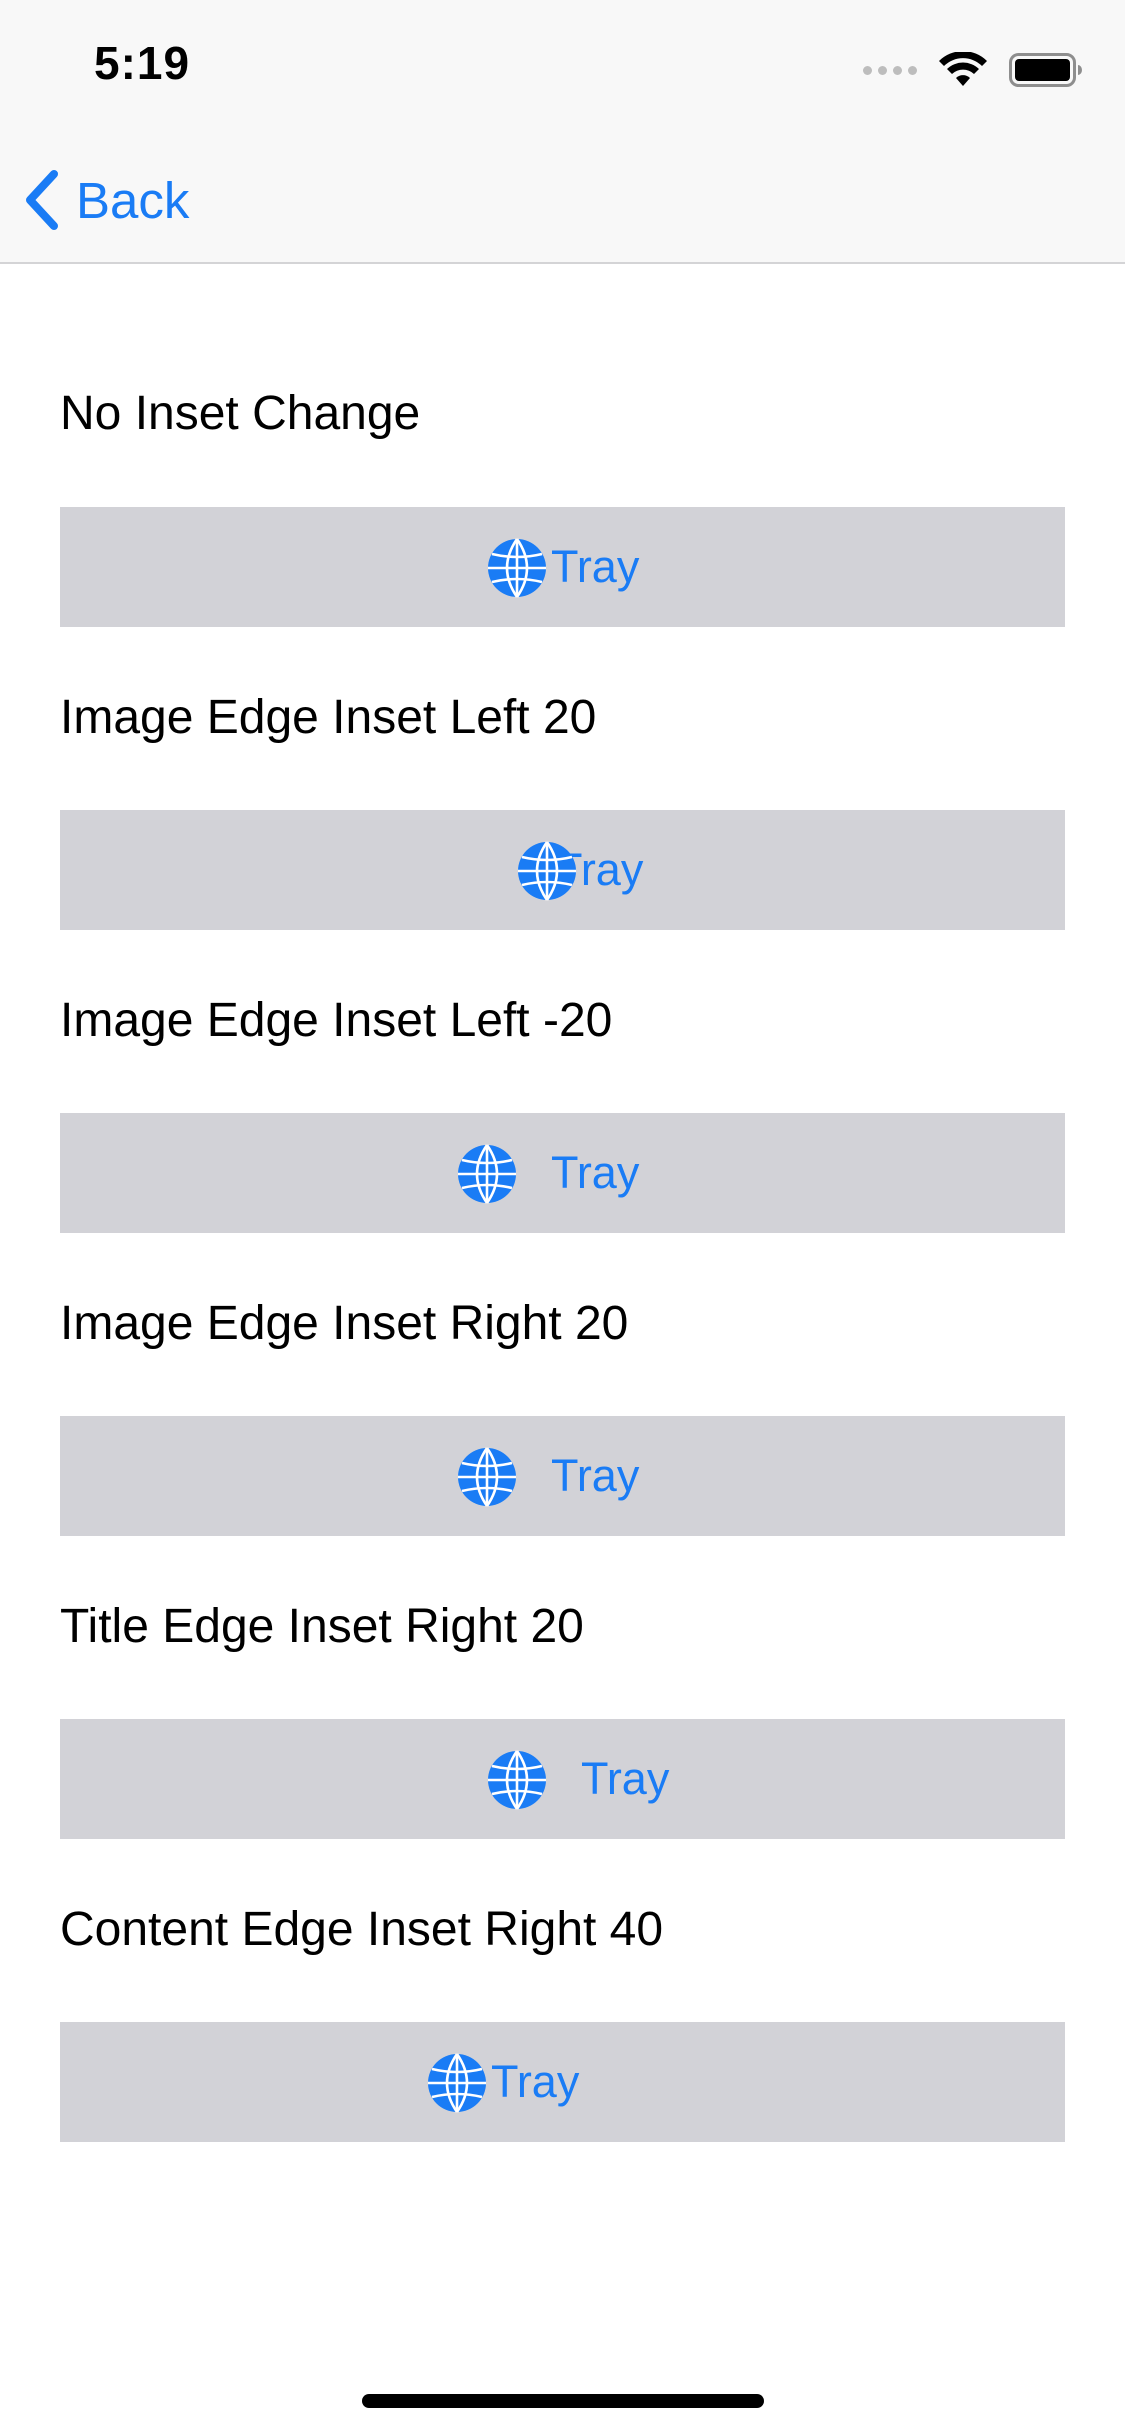 The width and height of the screenshot is (1125, 2436). I want to click on back-button: Back, so click(106, 200).